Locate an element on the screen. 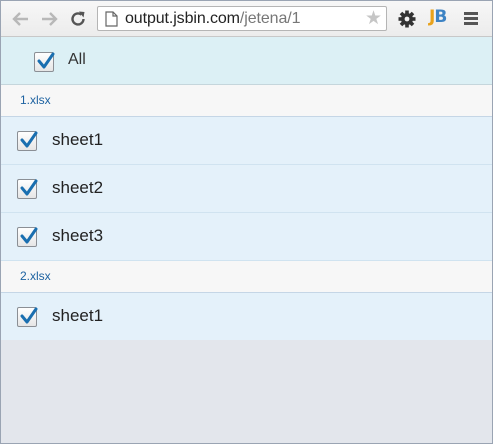 Image resolution: width=493 pixels, height=444 pixels. browser-toolbar: output.jsbin.com/jetena/1 ★ JB is located at coordinates (246, 19).